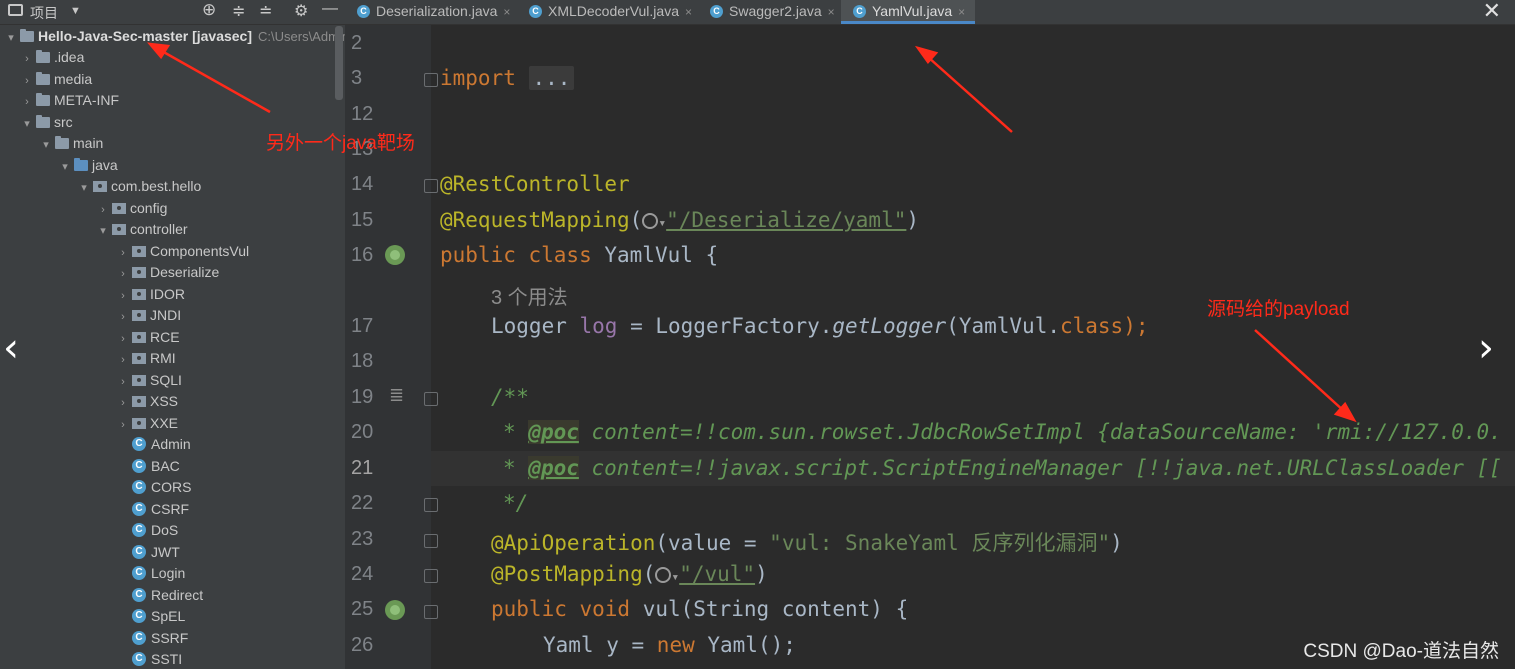  I want to click on prev-arrow-icon: ‹, so click(11, 348).